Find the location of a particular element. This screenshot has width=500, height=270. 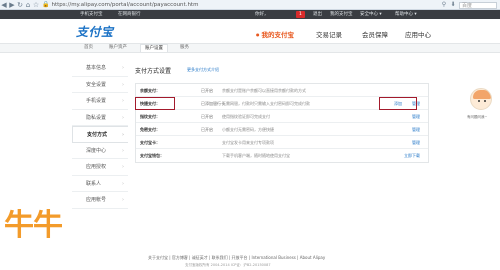

sidebar-item-app-accounts: 应用帐号 › is located at coordinates (100, 200).